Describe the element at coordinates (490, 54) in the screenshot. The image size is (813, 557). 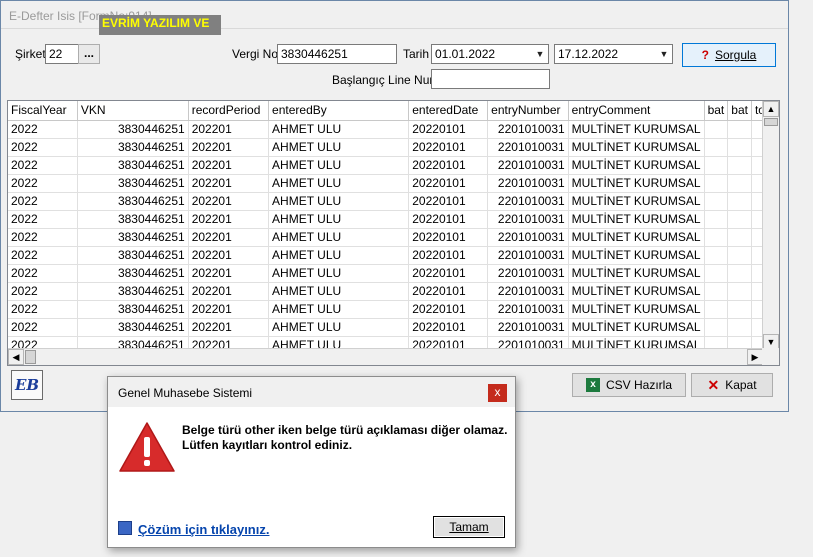
I see `date-from-combo: 01.01.2022 ▼` at that location.